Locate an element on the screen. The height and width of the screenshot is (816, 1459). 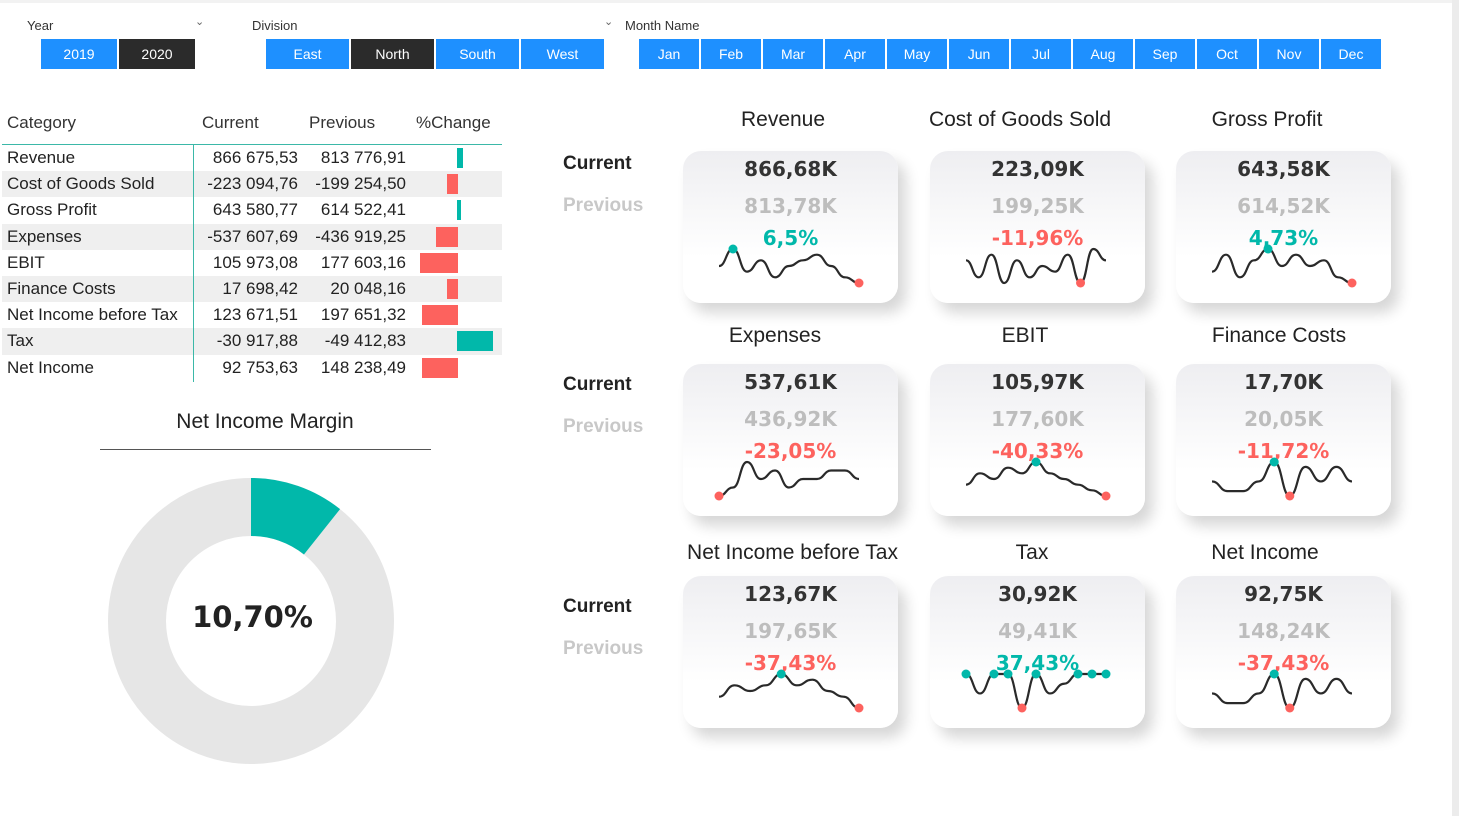
month-option-dec: Dec is located at coordinates (1351, 54).